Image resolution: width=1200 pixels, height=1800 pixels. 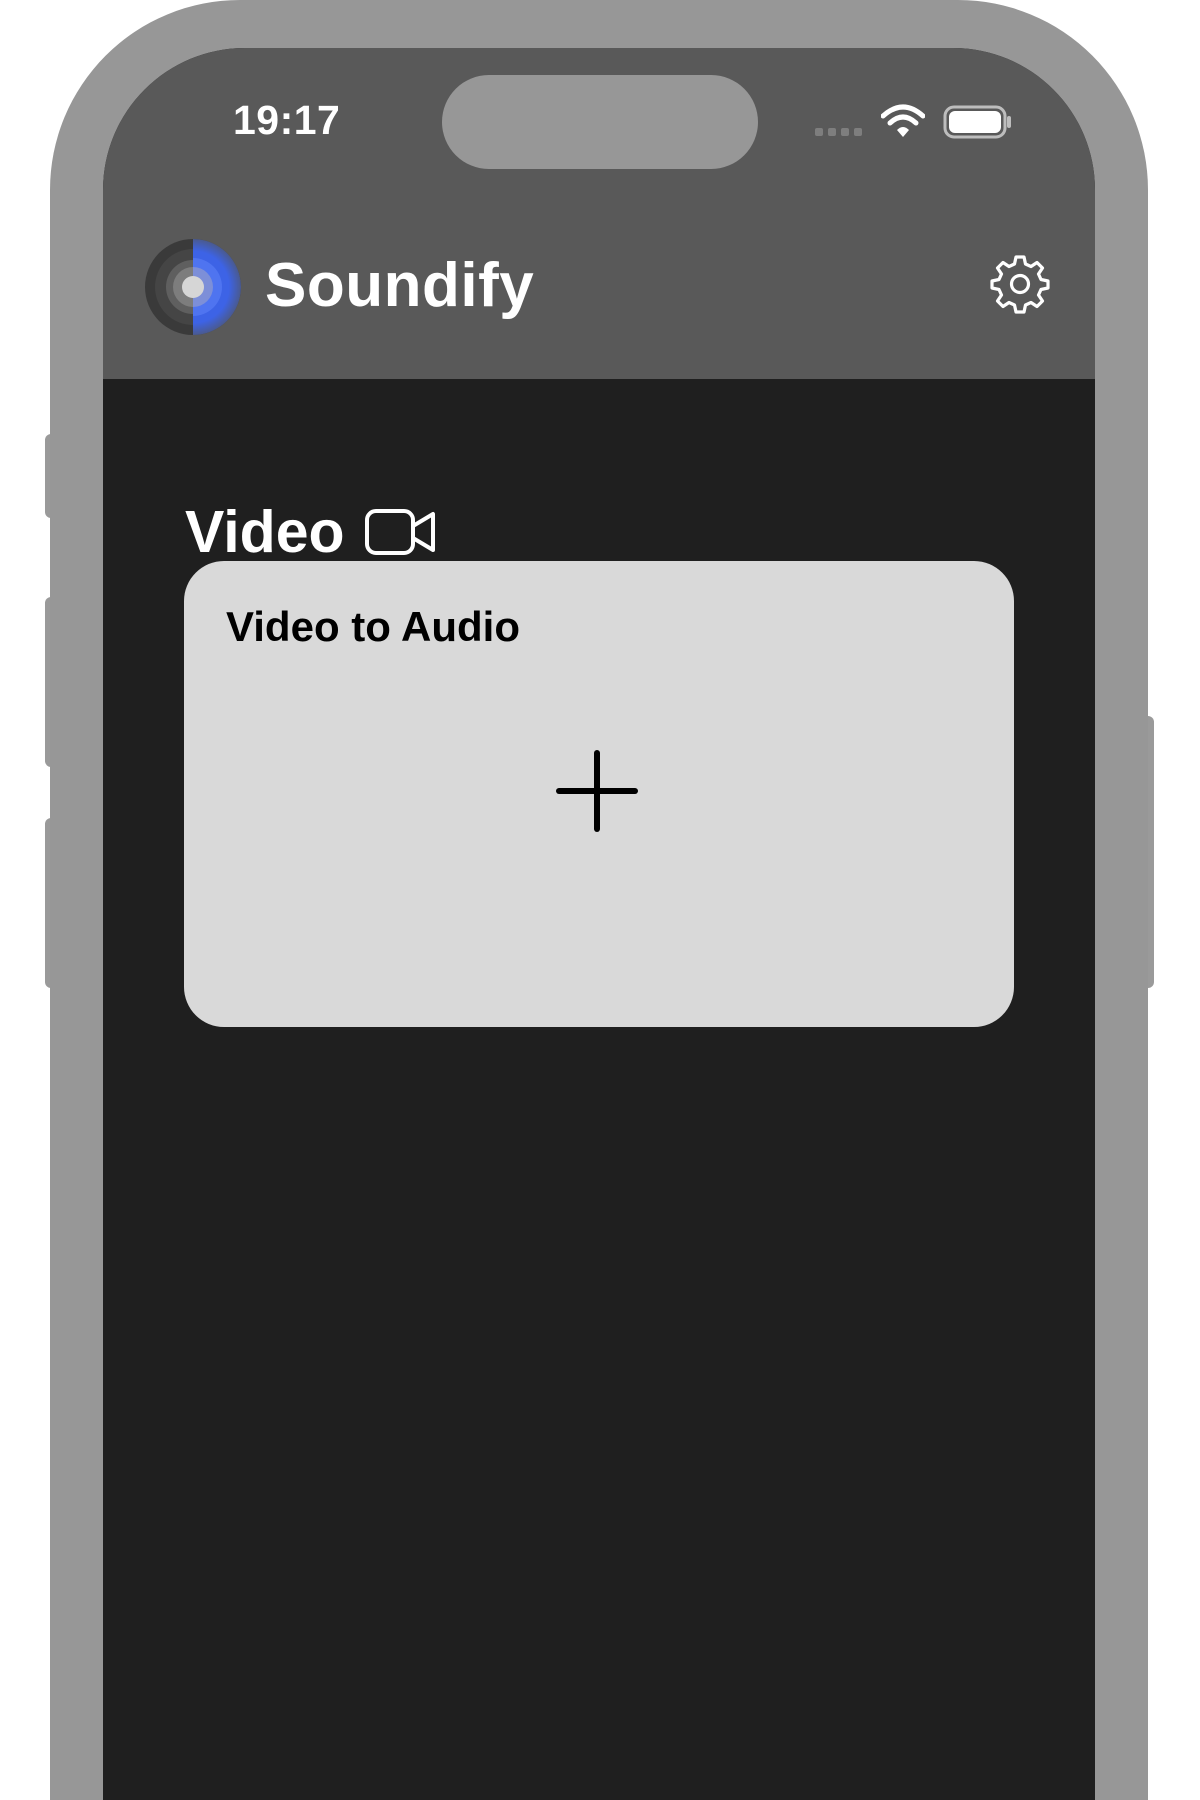 I want to click on video-camera-icon, so click(x=399, y=532).